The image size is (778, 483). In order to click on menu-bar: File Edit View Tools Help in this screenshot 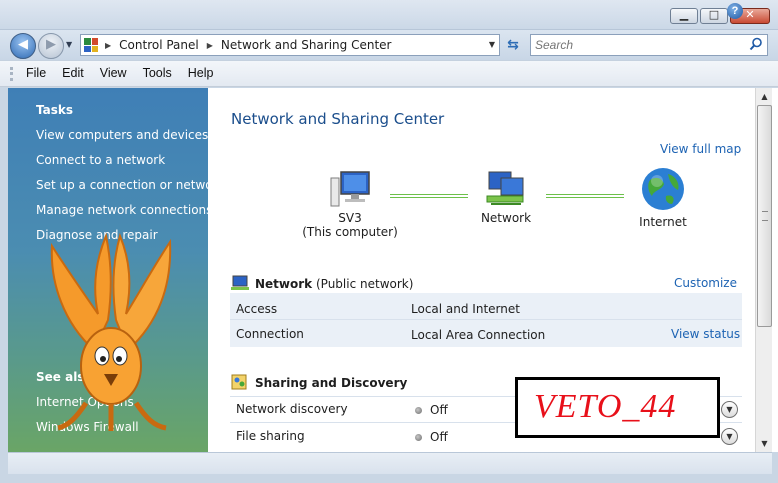, I will do `click(389, 73)`.